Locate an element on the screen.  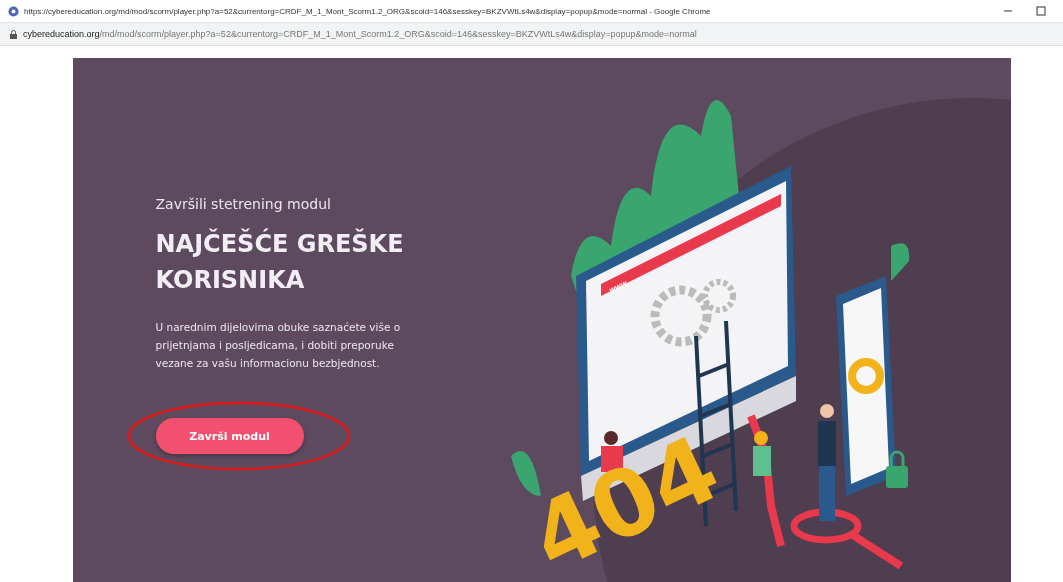
address-bar: cybereducation.org/md/mod/scorm/player.php?a=52&currentorg=CRDF_M_1_Mont_Scorm1.2_ORG&scoid=146&sesskey=BKZVWtLs4w&display=popup&mode=normal is located at coordinates (531, 34).